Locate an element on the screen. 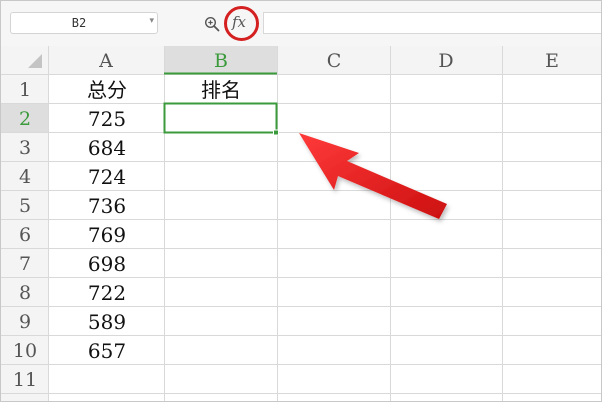  row-header-8: 8 is located at coordinates (25, 293).